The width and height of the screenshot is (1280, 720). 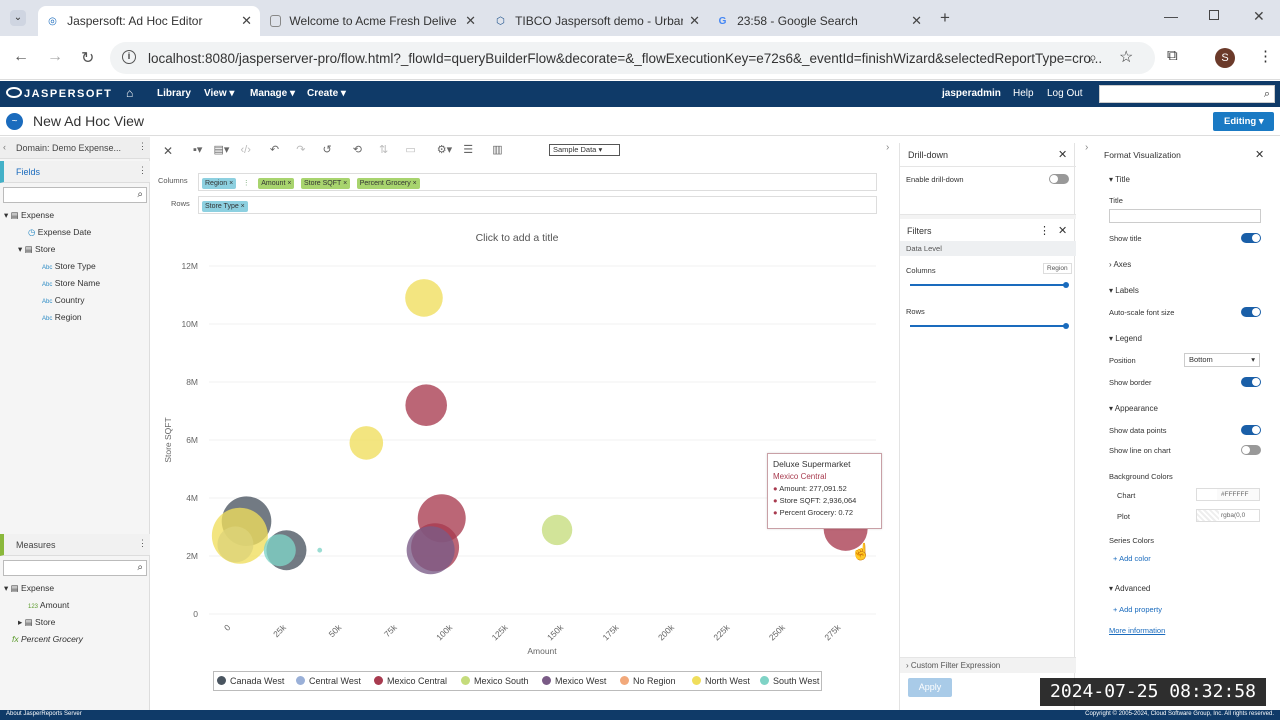 What do you see at coordinates (29, 588) in the screenshot?
I see `tree-folder-expense-measures: ▾ ▤ Expense` at bounding box center [29, 588].